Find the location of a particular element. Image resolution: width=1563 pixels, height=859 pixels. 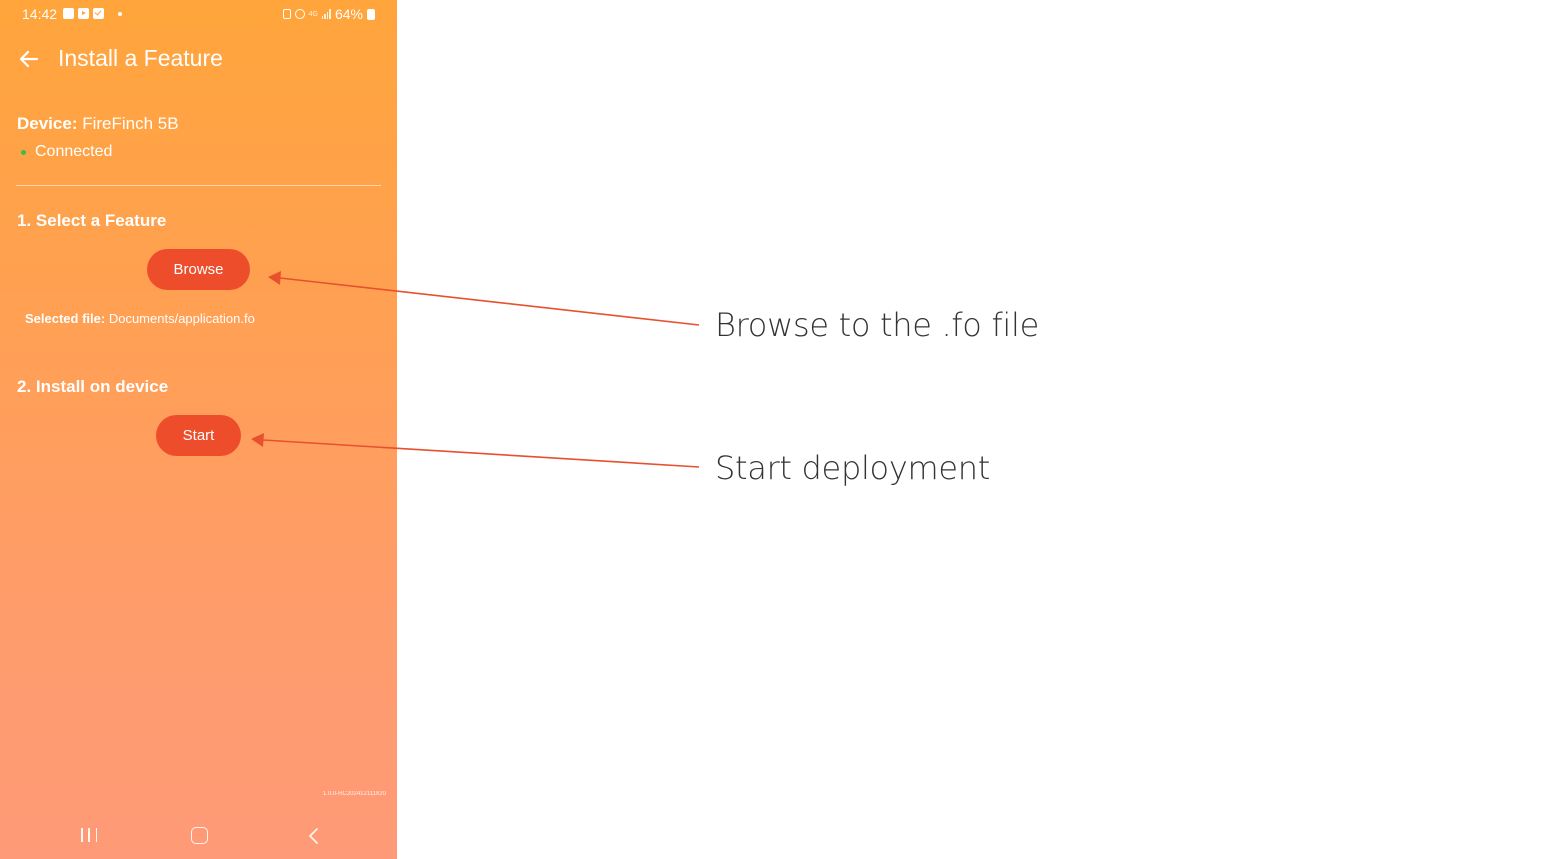

selected-file-path: Documents/application.fo is located at coordinates (181, 318).